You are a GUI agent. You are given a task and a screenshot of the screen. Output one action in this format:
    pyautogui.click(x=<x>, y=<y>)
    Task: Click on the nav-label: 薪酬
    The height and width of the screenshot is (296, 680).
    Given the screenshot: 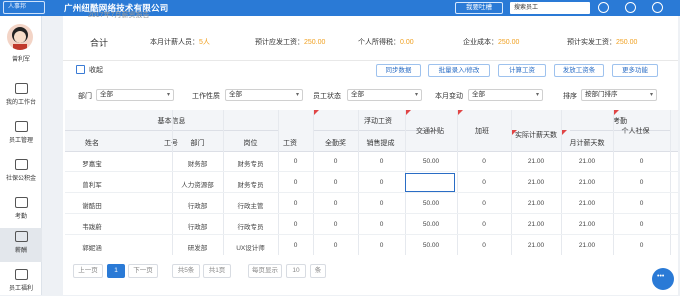 What is the action you would take?
    pyautogui.click(x=20, y=251)
    